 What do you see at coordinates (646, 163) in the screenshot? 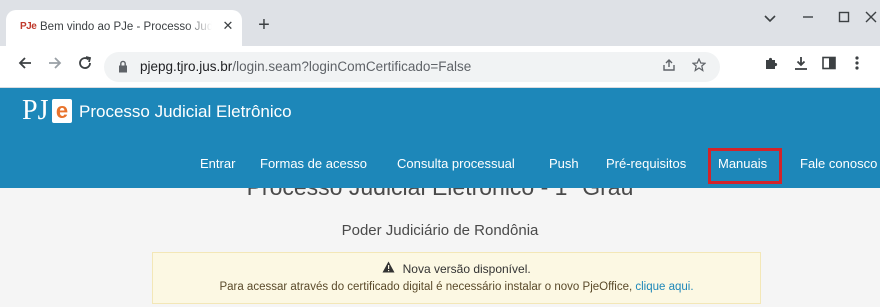
I see `nav-item-pre-requisitos: Pré-requisitos` at bounding box center [646, 163].